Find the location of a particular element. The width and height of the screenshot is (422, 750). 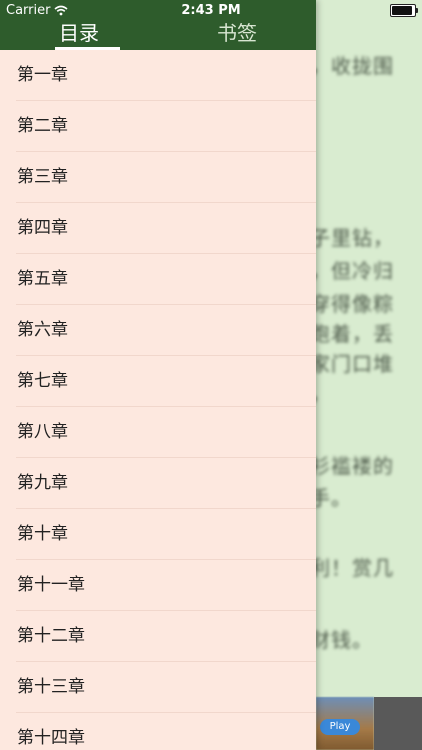

battery-area is located at coordinates (404, 10).